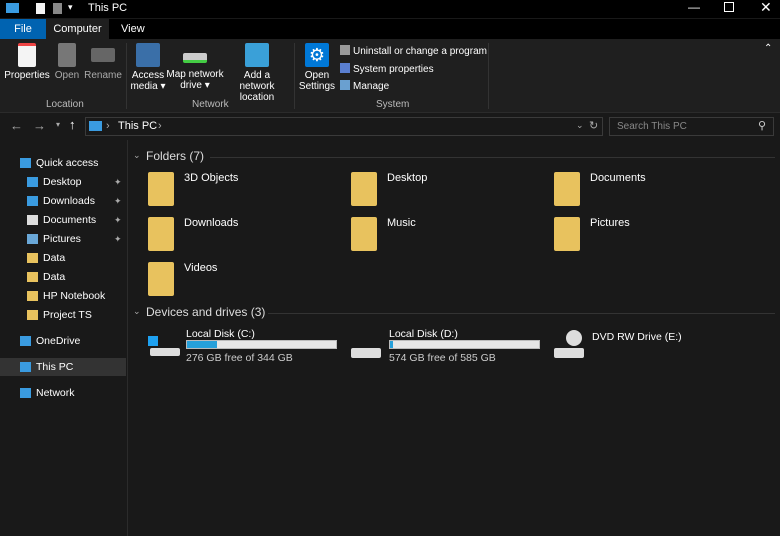  I want to click on map-network-drive-button: Map network drive ▾, so click(195, 65).